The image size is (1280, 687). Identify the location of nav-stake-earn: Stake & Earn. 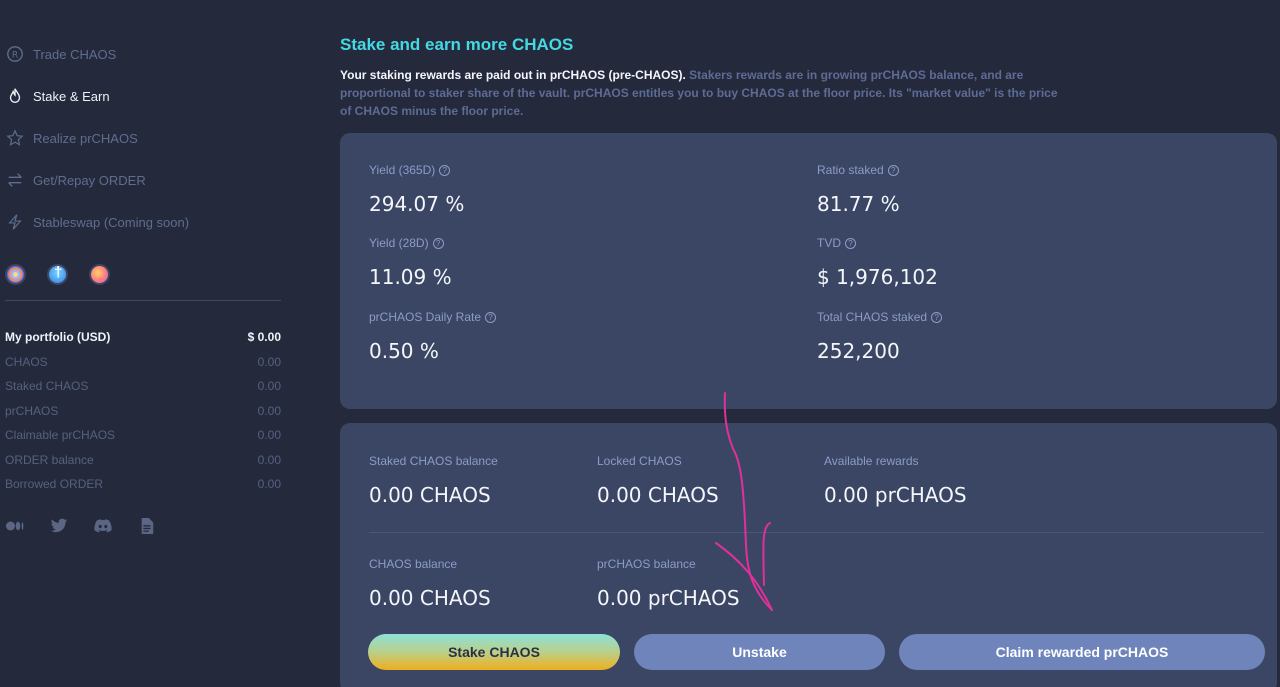
(57, 96).